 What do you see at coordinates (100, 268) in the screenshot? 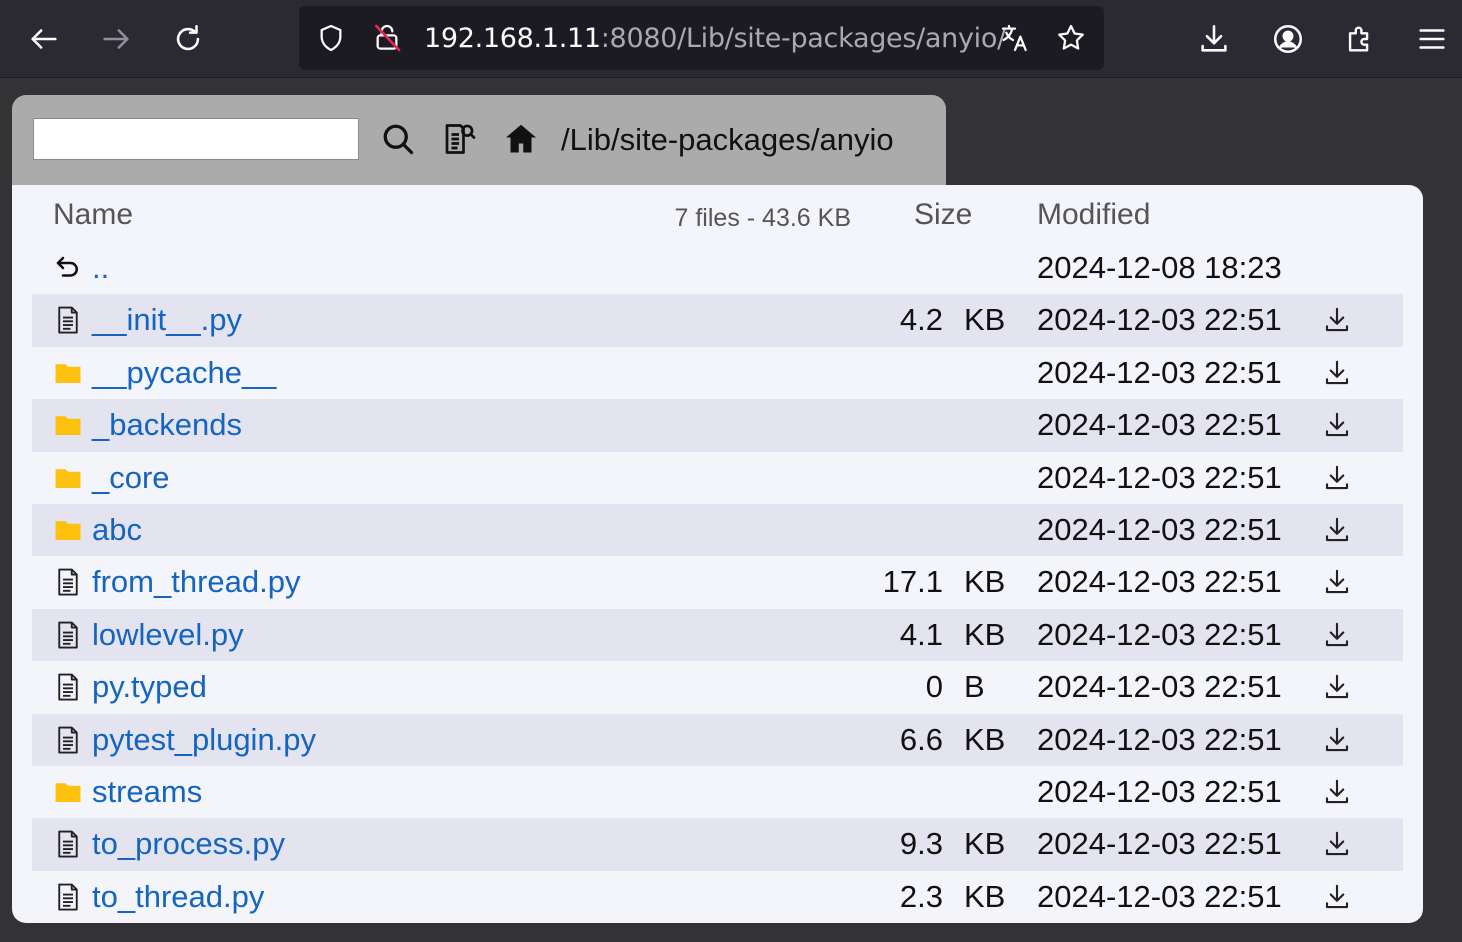
I see `entry-name-link: ..` at bounding box center [100, 268].